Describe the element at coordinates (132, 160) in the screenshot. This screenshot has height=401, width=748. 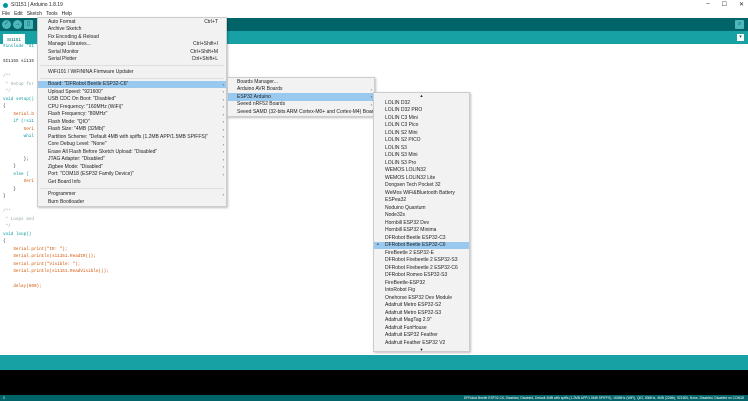
I see `tools-menu-item: JTAG Adapter: "Disabled" ›` at that location.